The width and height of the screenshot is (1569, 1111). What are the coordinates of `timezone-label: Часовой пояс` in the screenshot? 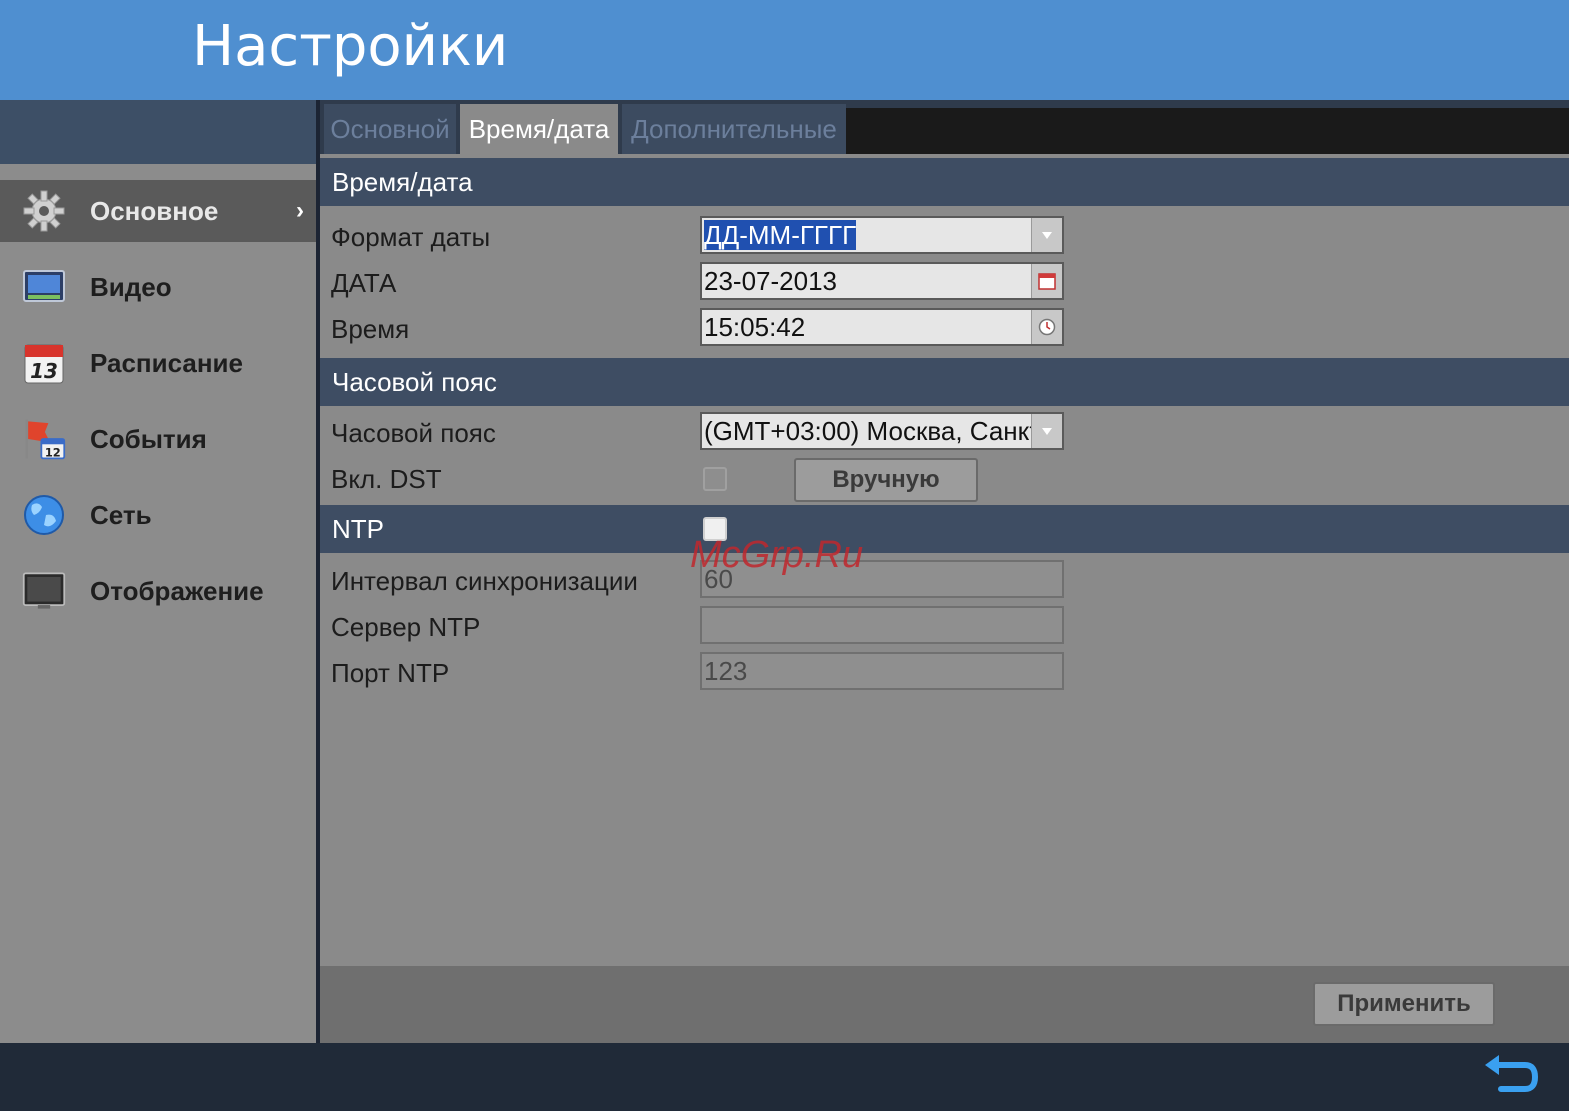 It's located at (413, 433).